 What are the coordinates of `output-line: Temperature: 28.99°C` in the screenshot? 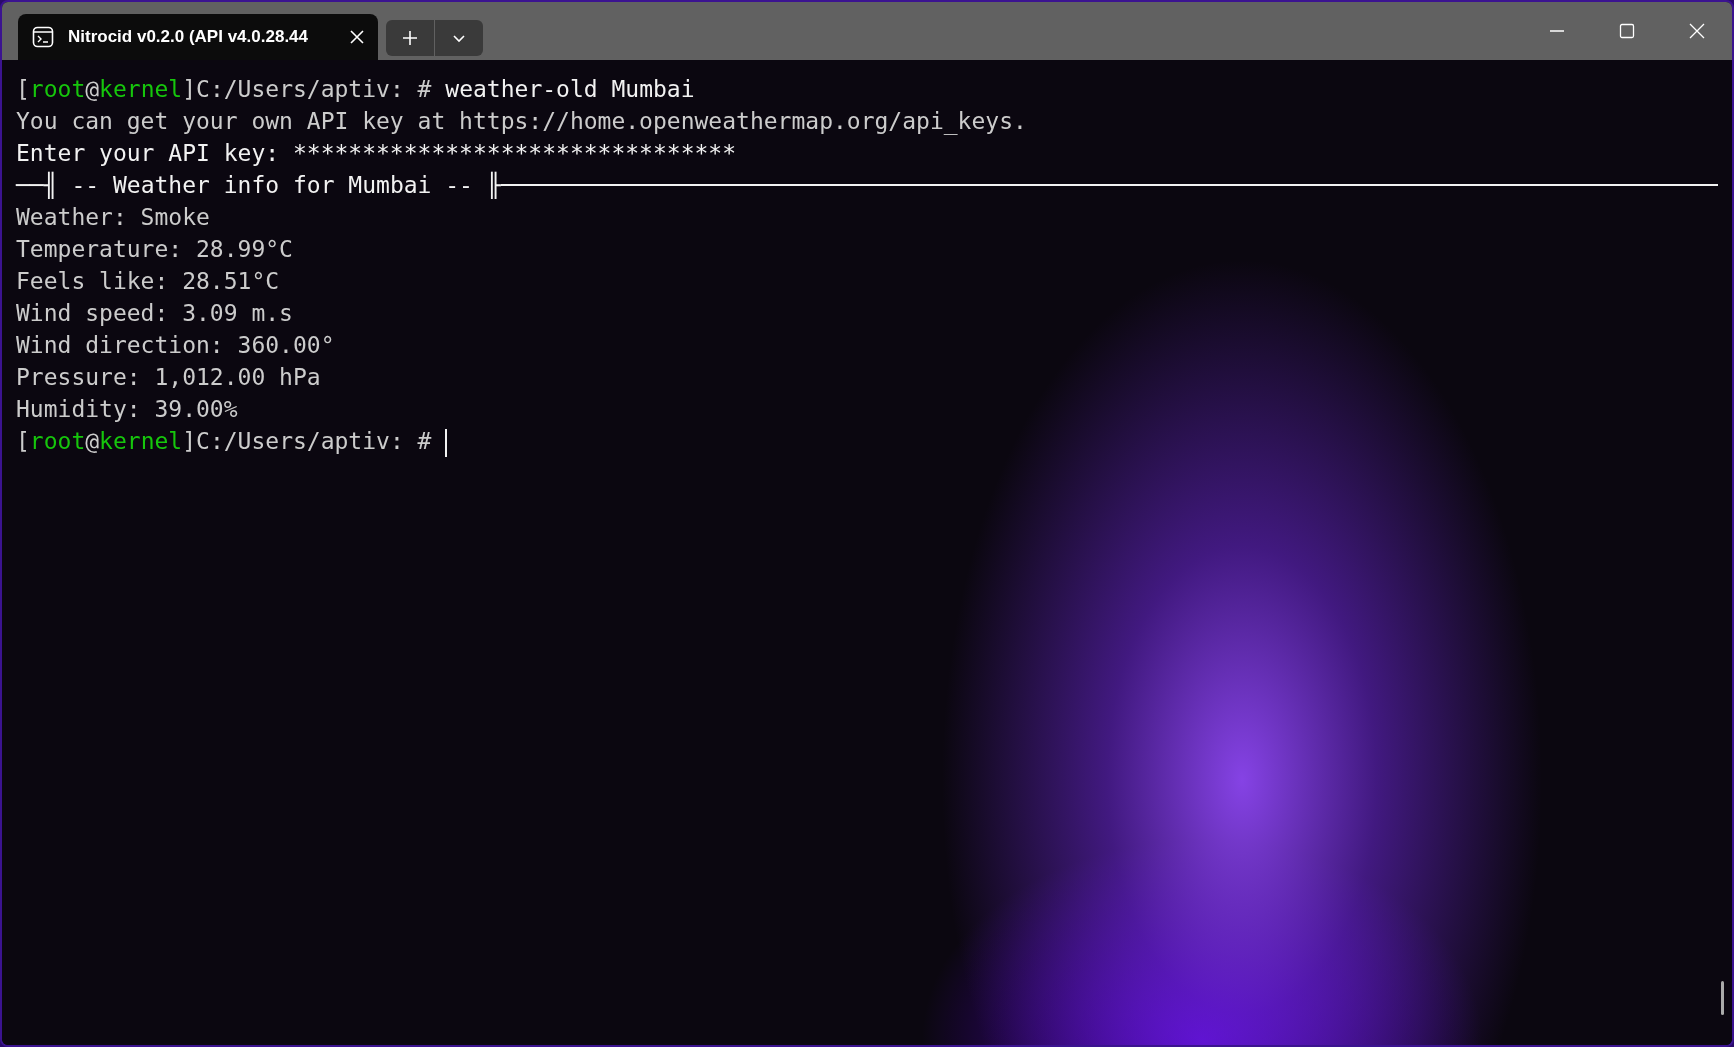 It's located at (154, 249).